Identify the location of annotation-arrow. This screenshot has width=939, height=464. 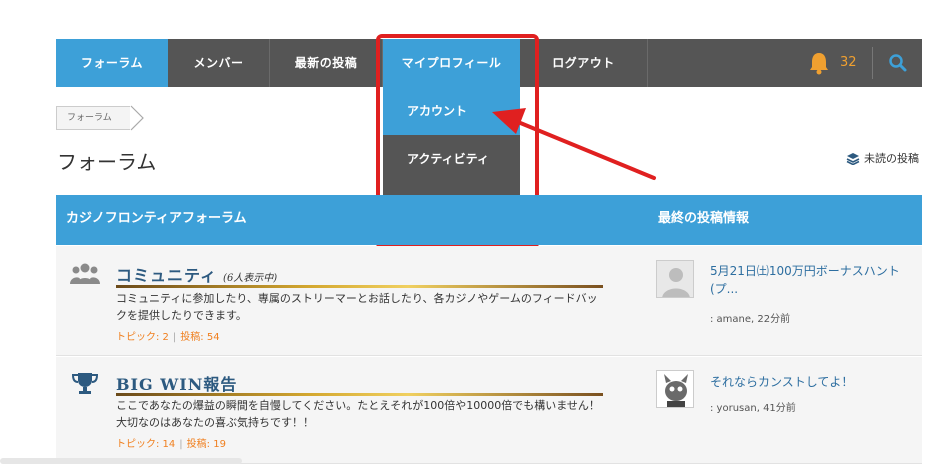
(574, 144).